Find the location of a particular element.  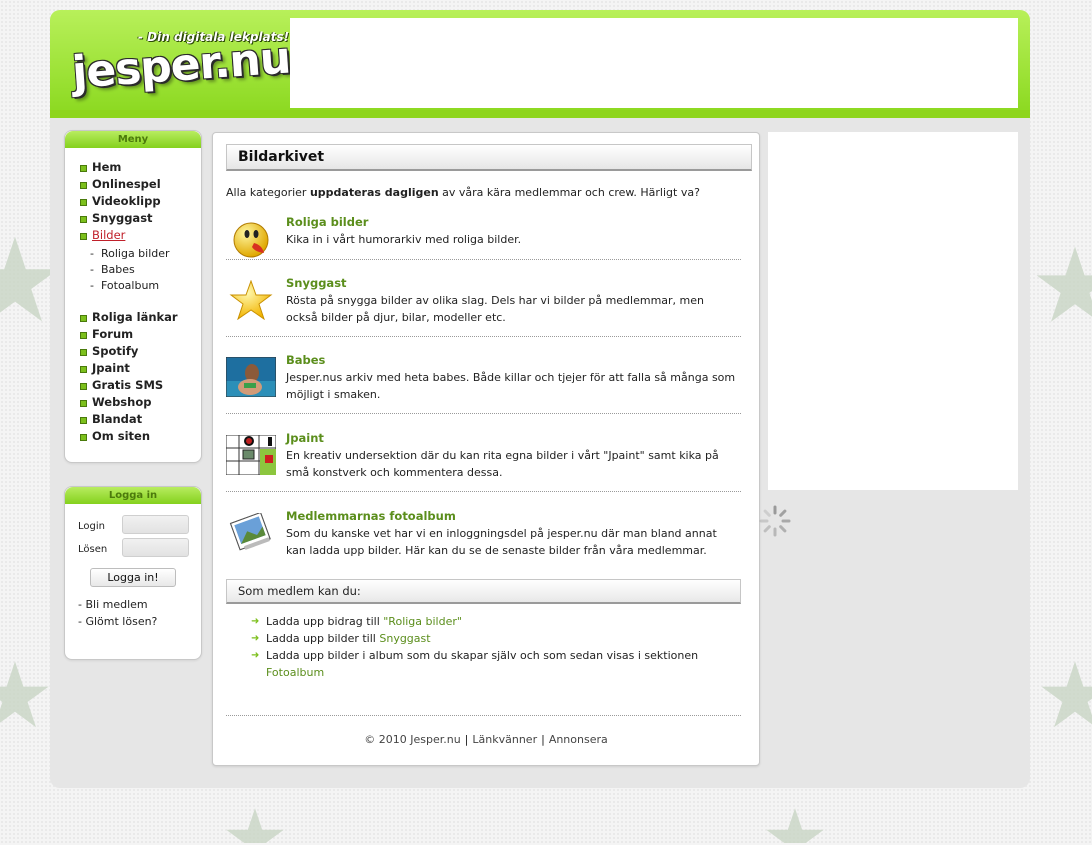

bilder-submenu: - Roliga bilder - Babes - Fotoalbum is located at coordinates (133, 270).